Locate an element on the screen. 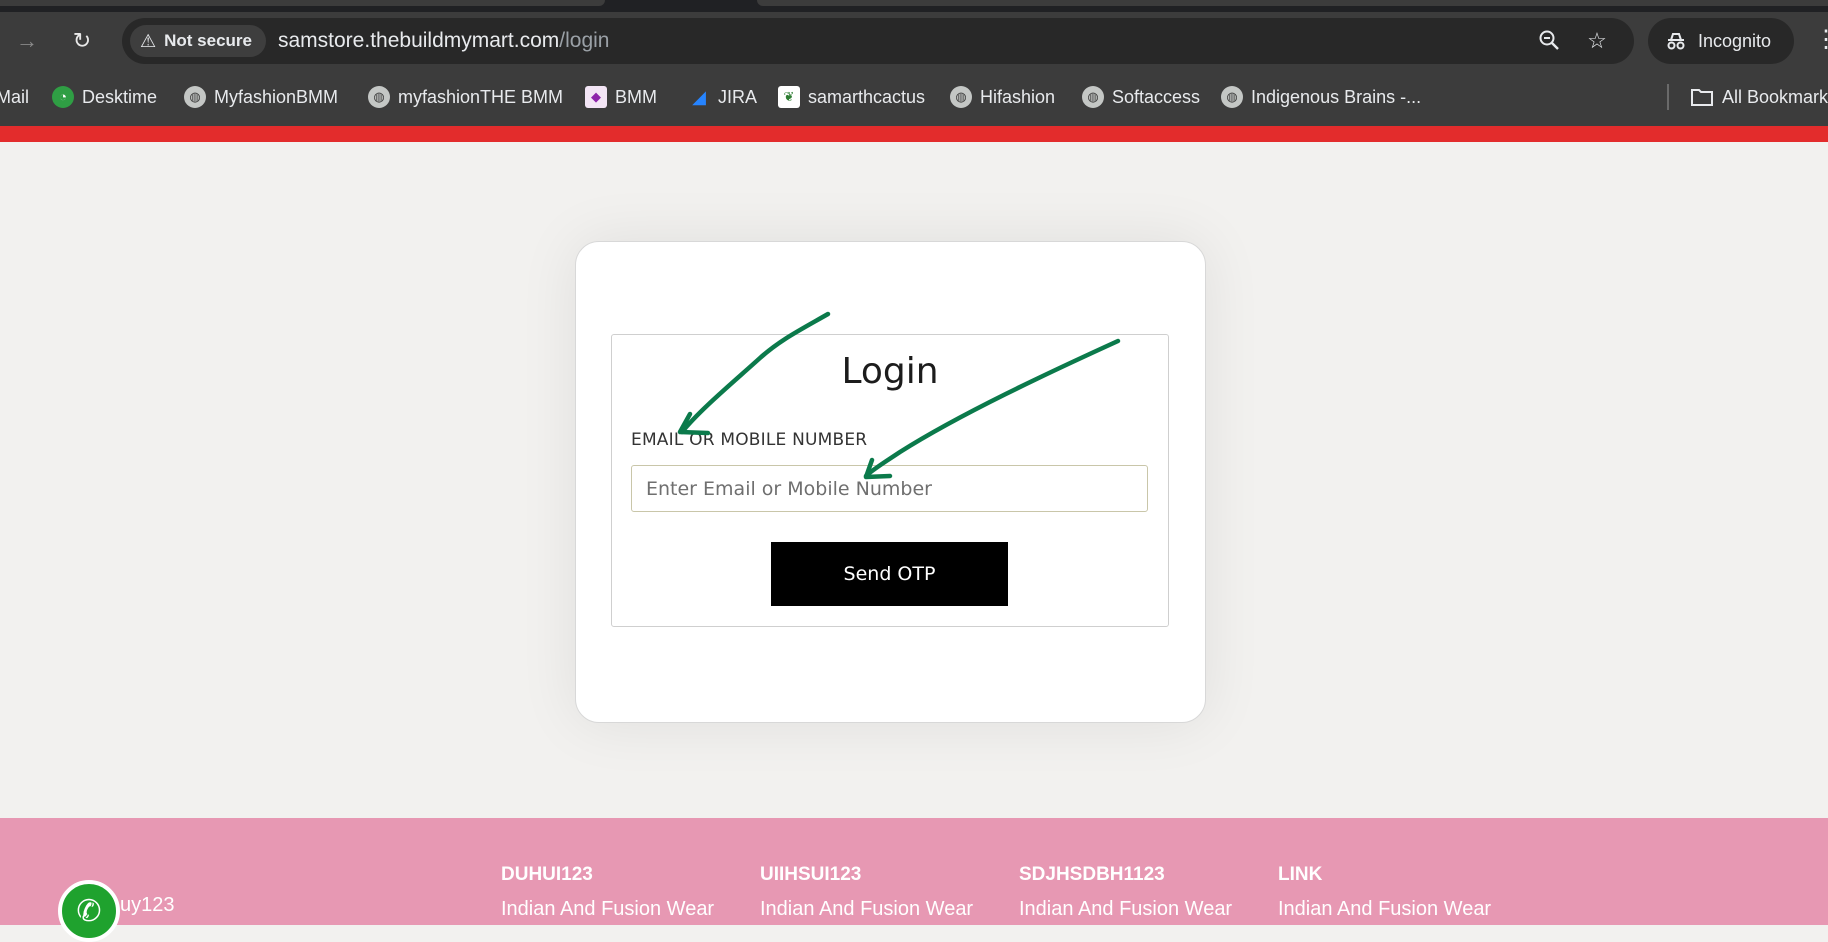 This screenshot has height=942, width=1828. incognito-icon is located at coordinates (1676, 41).